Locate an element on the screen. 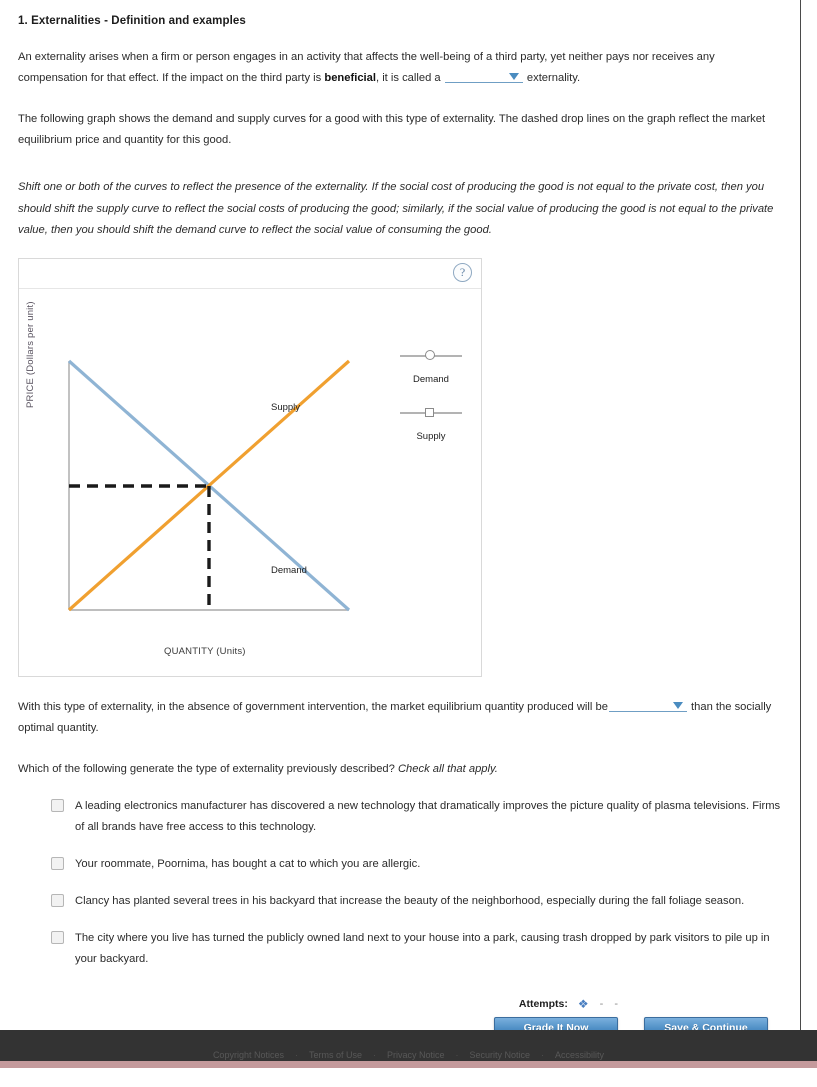  footer-link-copyright: Copyright Notices is located at coordinates (248, 1055).